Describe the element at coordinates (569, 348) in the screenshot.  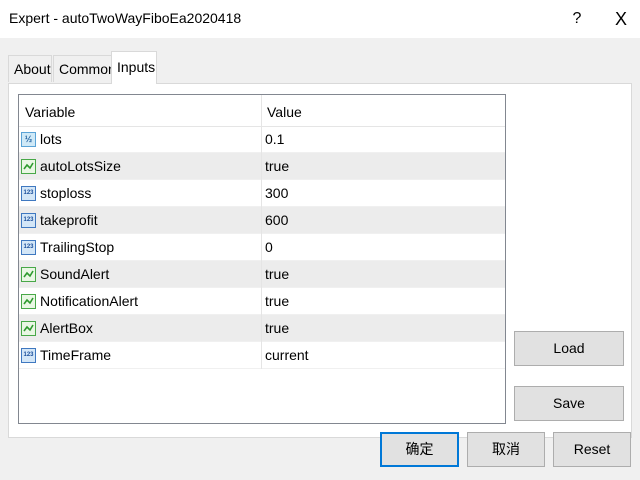
I see `load-button: Load` at that location.